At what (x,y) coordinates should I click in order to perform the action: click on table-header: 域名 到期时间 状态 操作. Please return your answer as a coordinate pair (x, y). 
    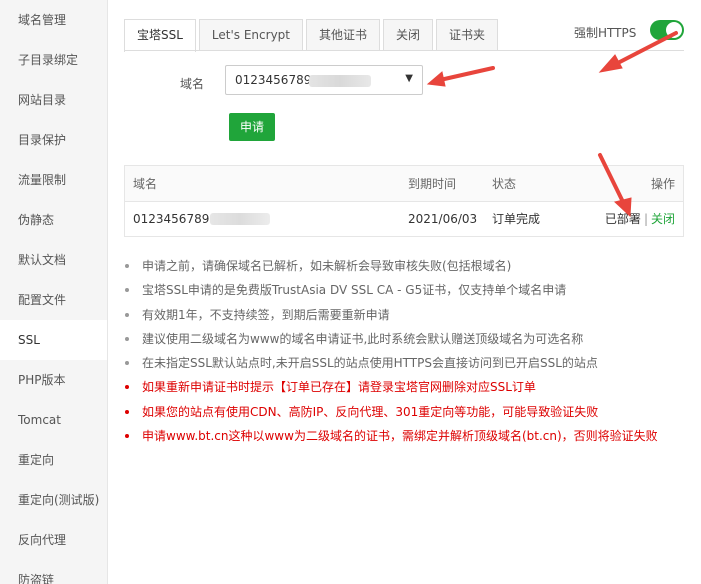
    Looking at the image, I should click on (404, 184).